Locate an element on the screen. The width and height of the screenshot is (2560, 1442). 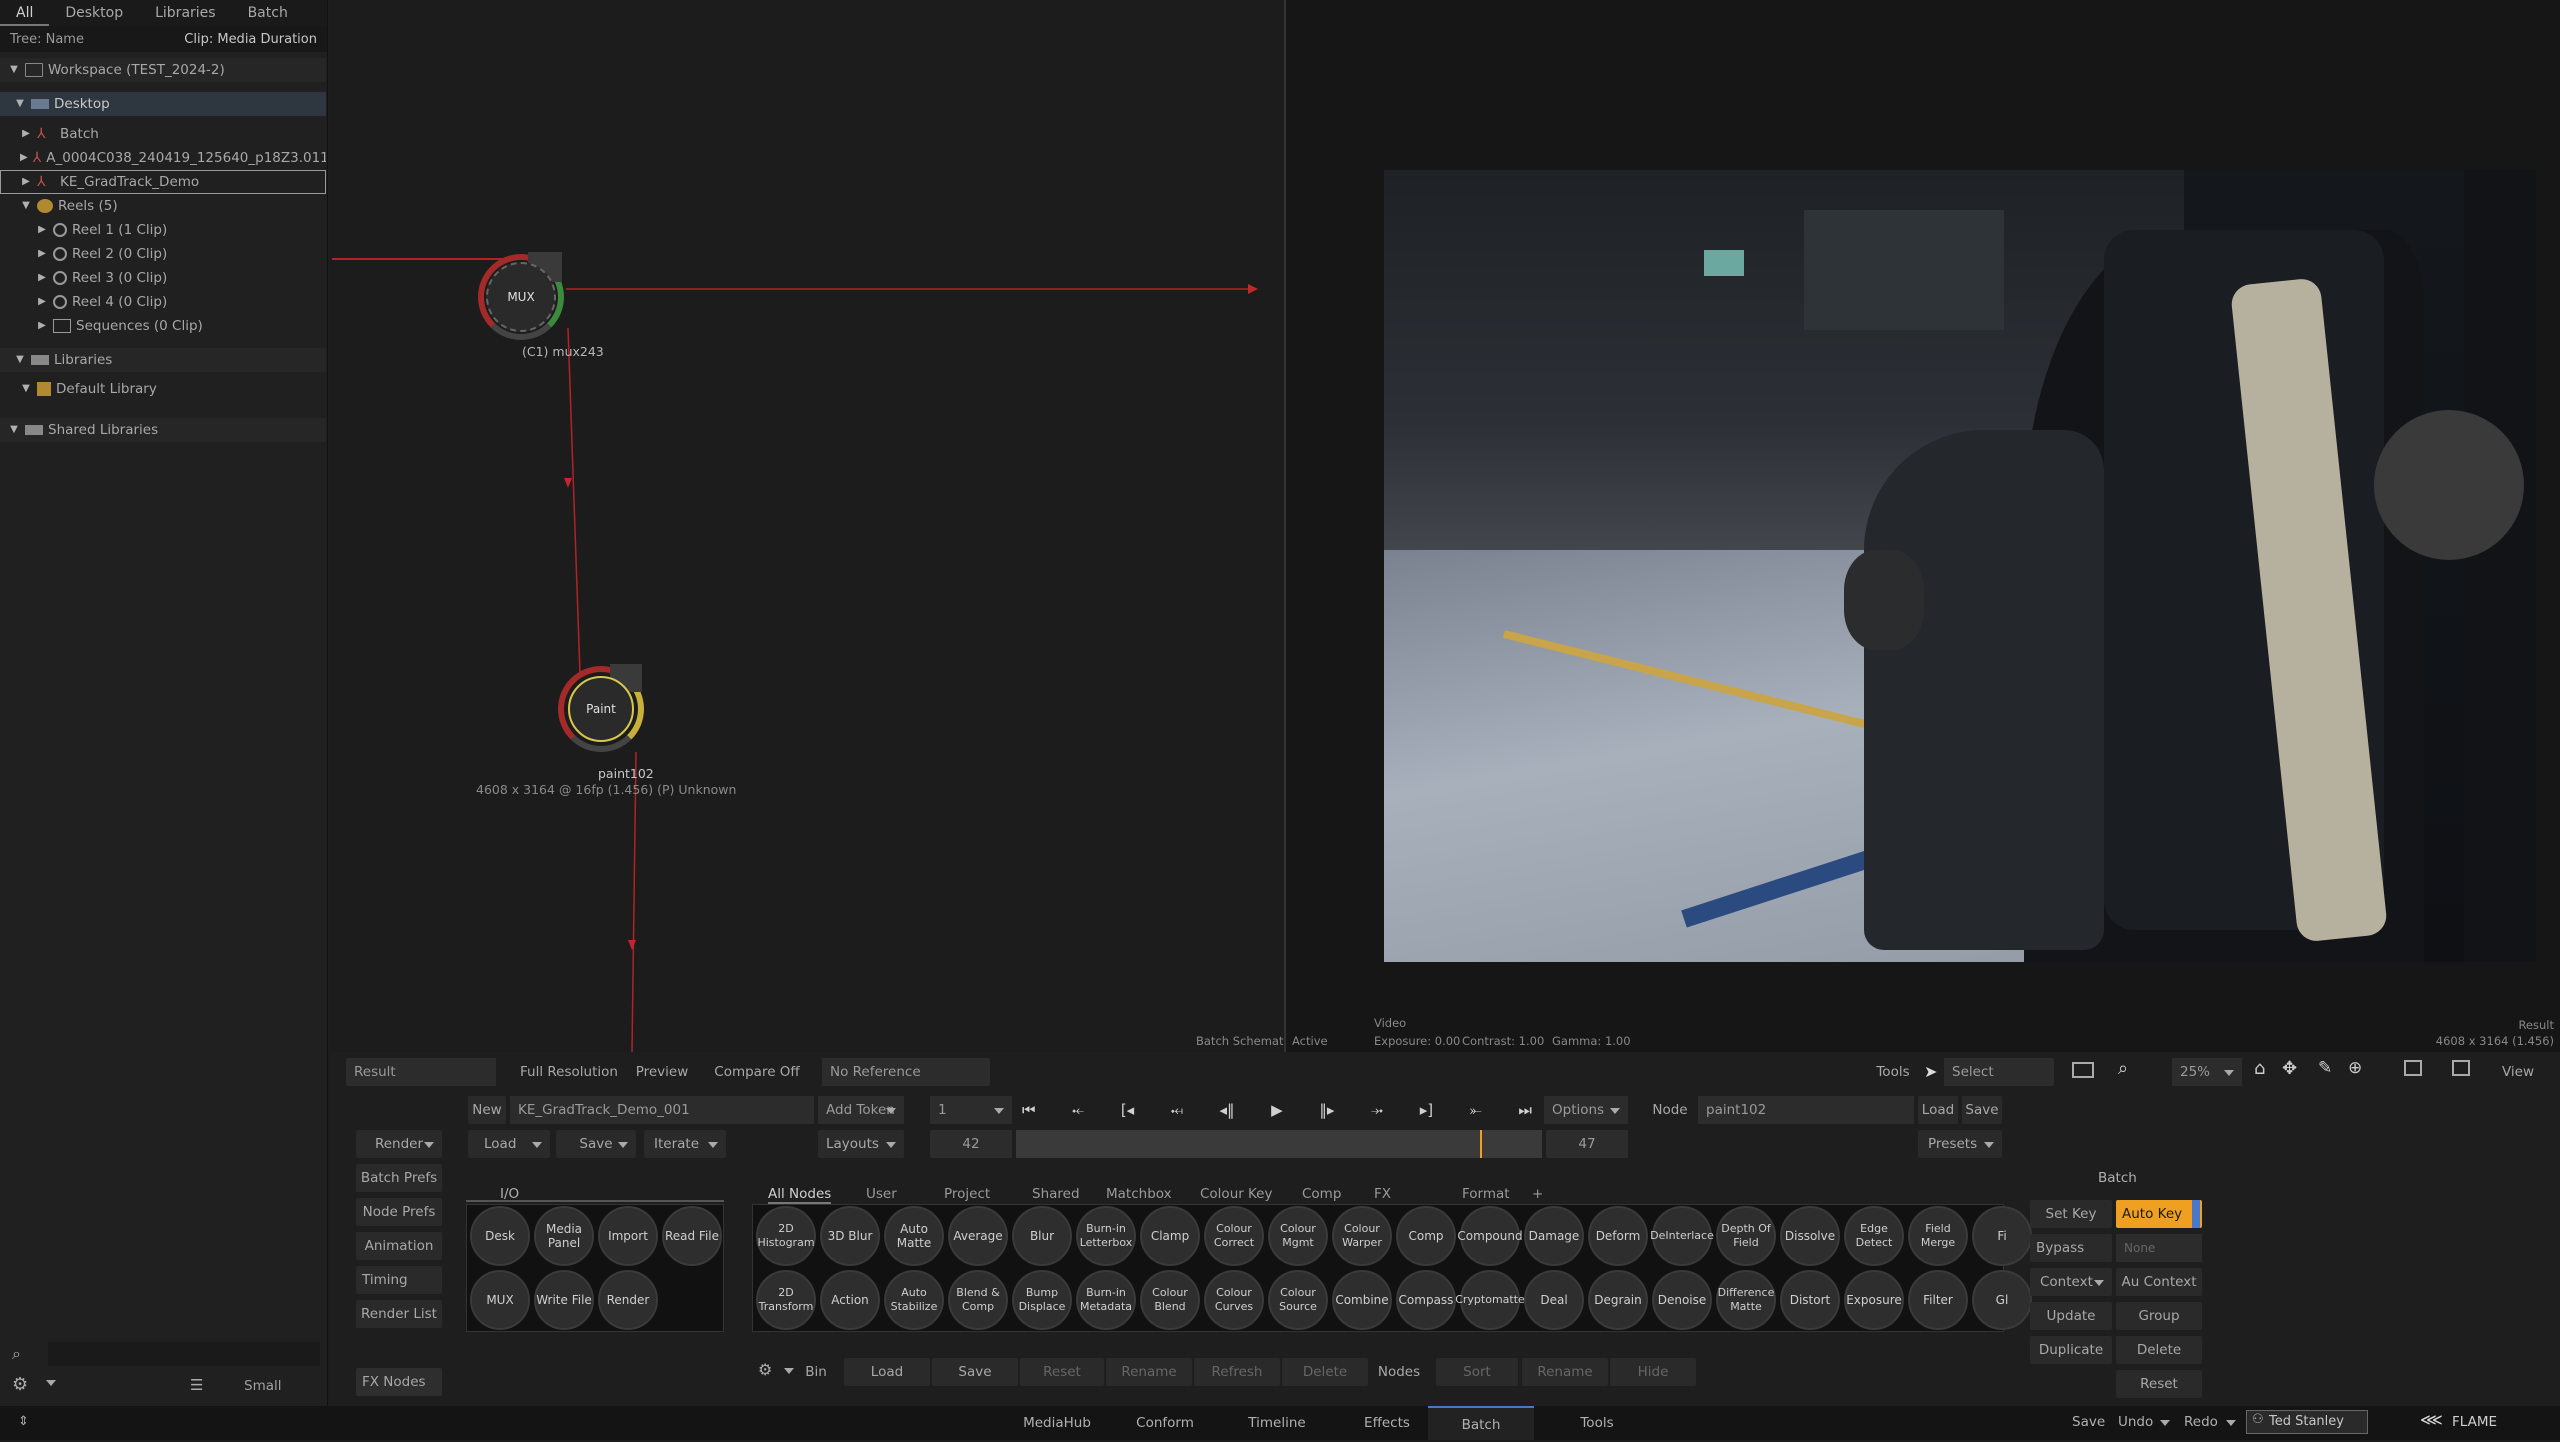
node-colour-source: Colour Source is located at coordinates (1298, 1300).